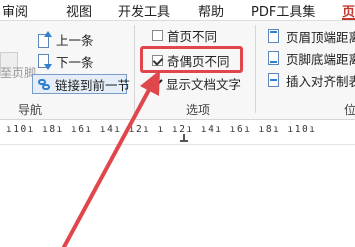  Describe the element at coordinates (75, 62) in the screenshot. I see `next-label: 下一条` at that location.